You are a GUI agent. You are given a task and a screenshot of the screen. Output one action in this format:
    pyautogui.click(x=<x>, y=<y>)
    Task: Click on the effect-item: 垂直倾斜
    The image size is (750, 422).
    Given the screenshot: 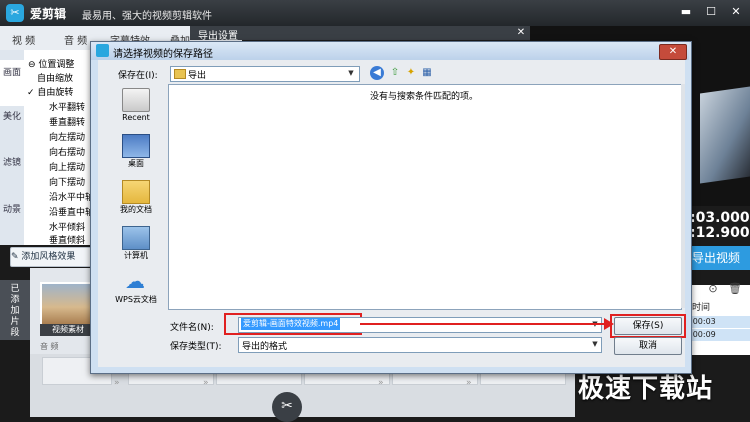 What is the action you would take?
    pyautogui.click(x=67, y=239)
    